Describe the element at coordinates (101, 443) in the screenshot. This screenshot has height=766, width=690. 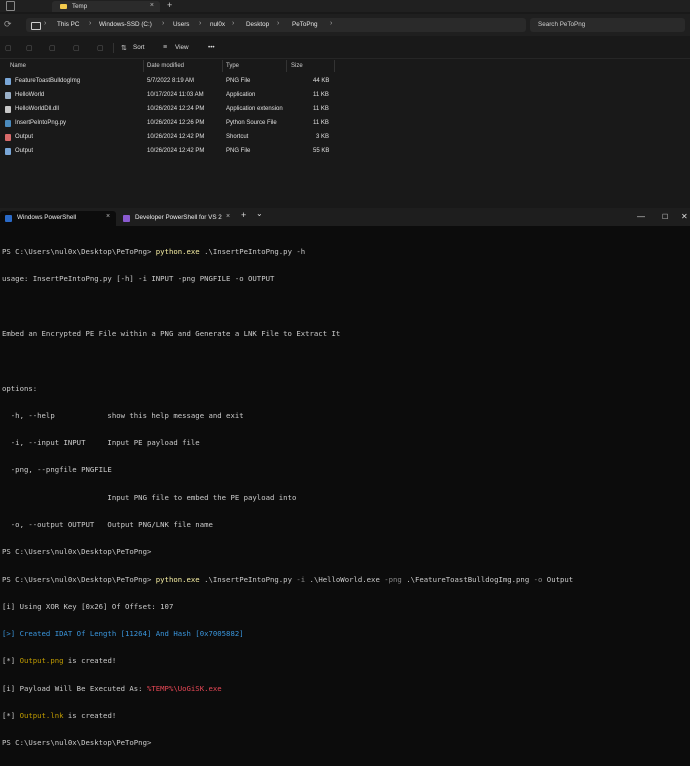
I see `console-line: -i, --input INPUT Input PE payload file` at that location.